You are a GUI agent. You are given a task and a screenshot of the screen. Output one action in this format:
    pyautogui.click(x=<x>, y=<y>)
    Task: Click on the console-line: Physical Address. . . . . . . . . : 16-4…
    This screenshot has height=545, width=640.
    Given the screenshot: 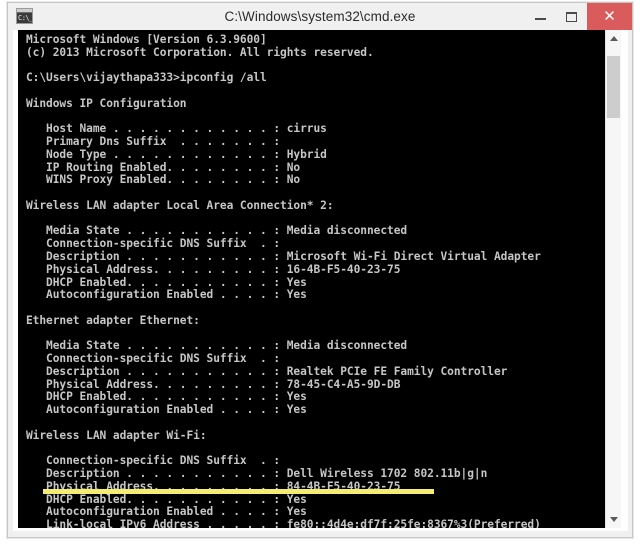 What is the action you would take?
    pyautogui.click(x=213, y=269)
    